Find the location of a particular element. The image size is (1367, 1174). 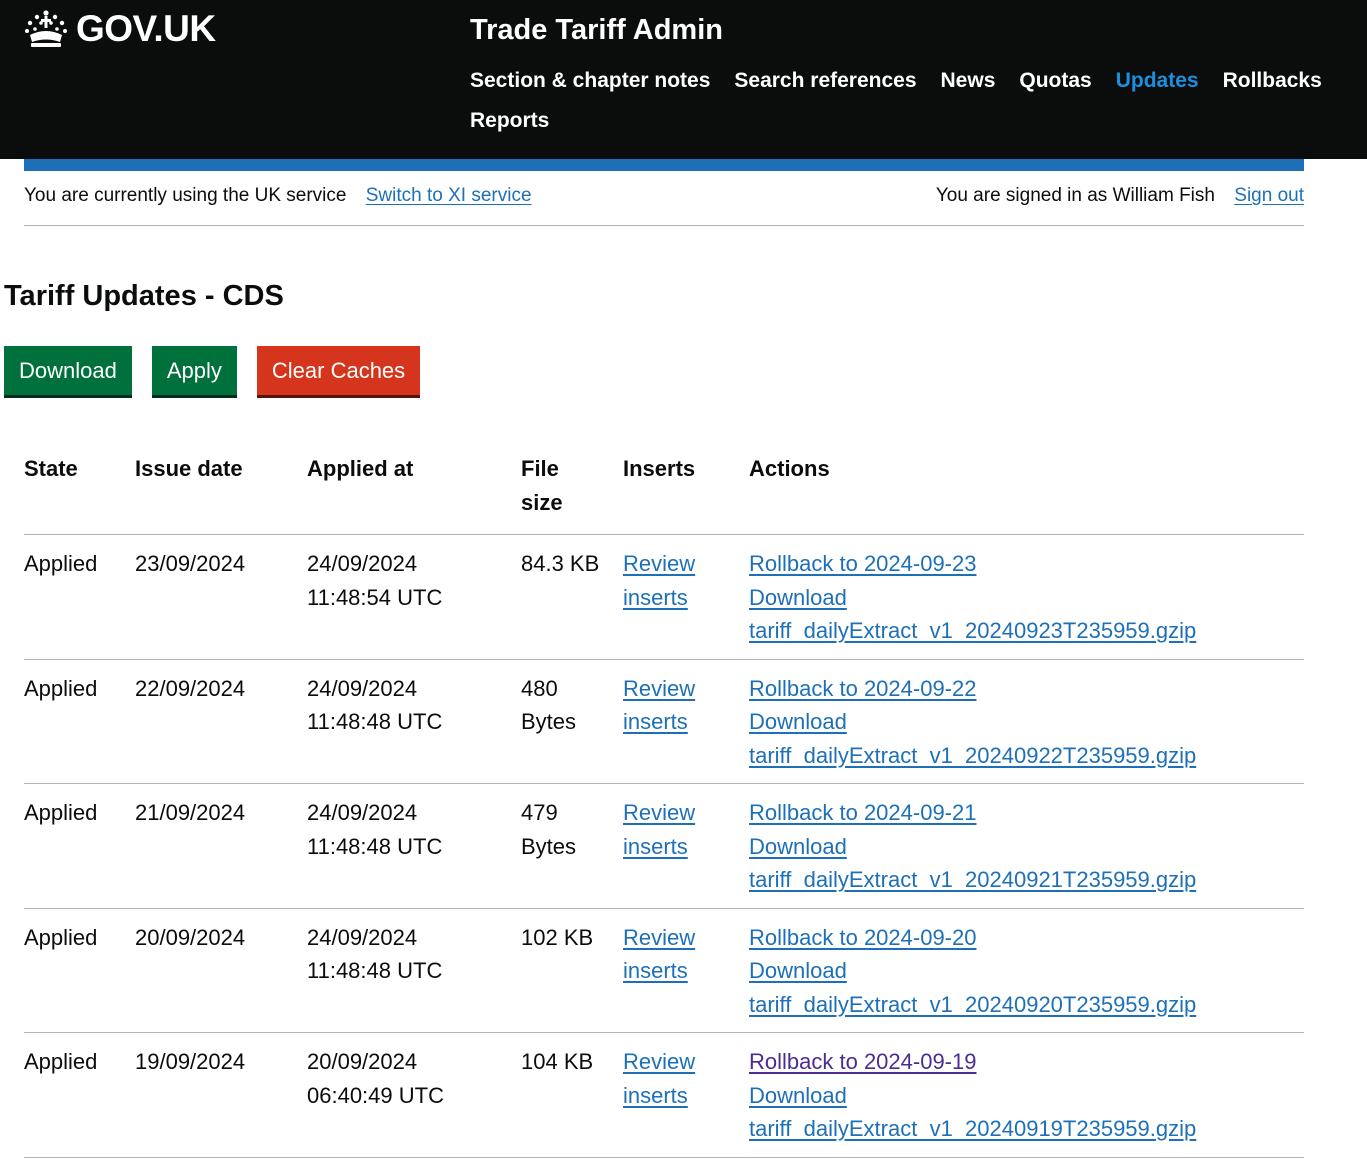

column-header-state: State is located at coordinates (79, 491).